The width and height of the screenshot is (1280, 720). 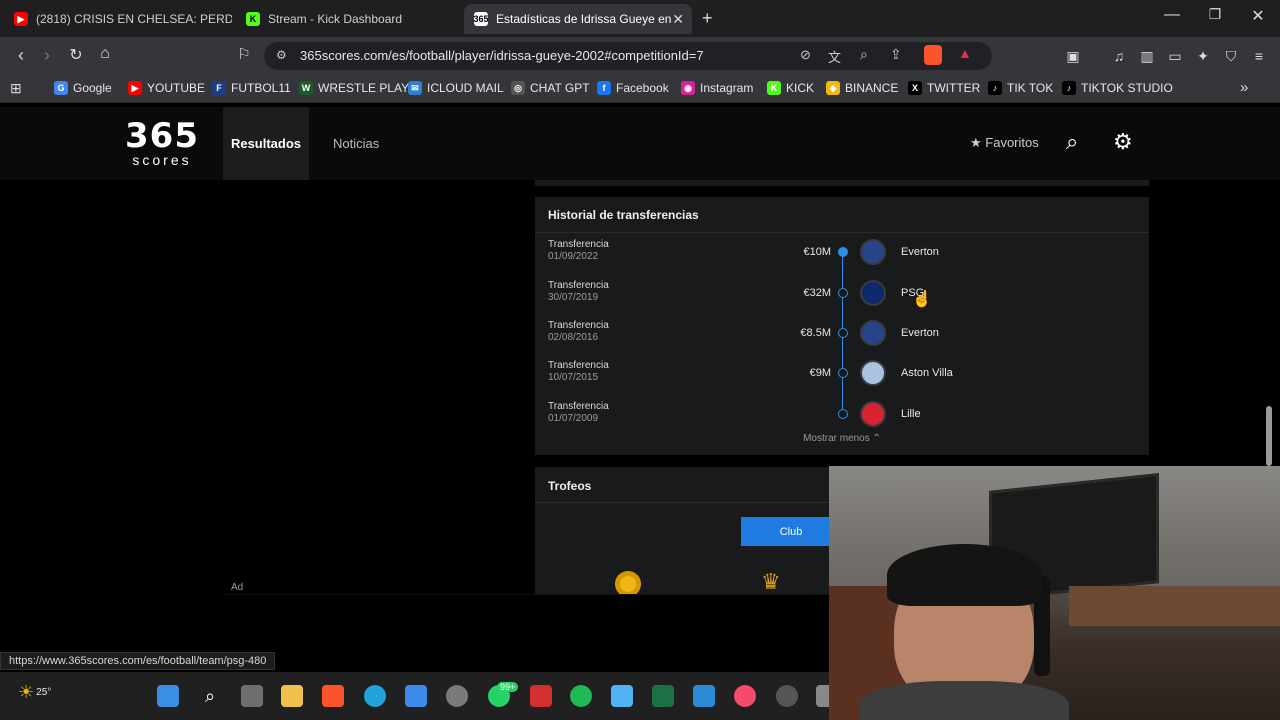 What do you see at coordinates (83, 88) in the screenshot?
I see `bookmark-item: G Google` at bounding box center [83, 88].